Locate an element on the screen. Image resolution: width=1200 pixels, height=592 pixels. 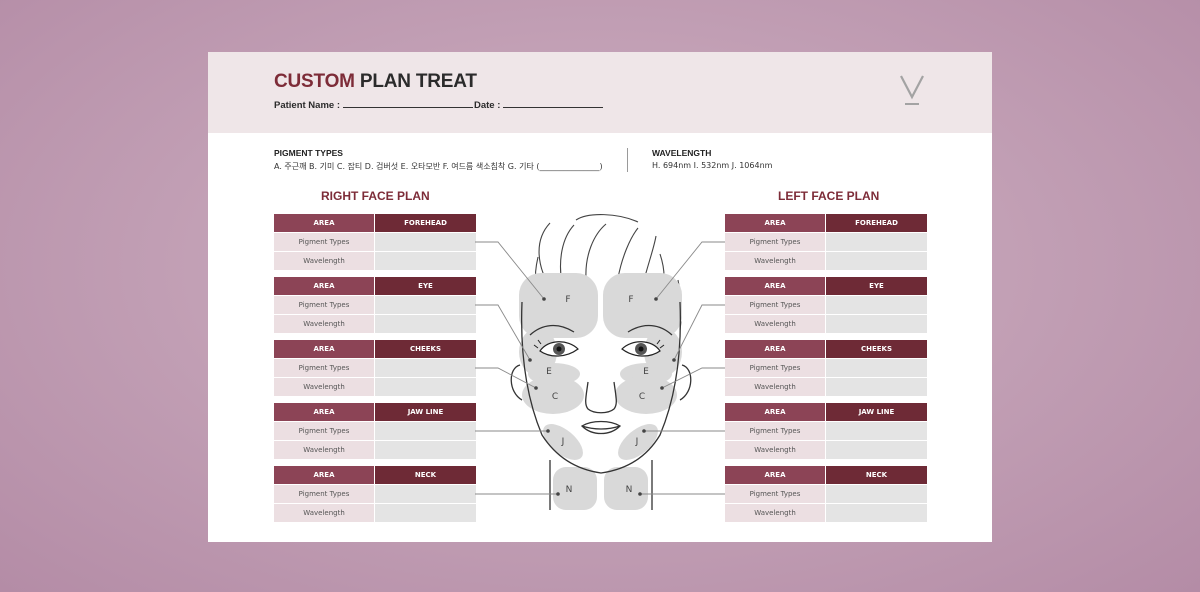
treatment-zones is located at coordinates (600, 391).